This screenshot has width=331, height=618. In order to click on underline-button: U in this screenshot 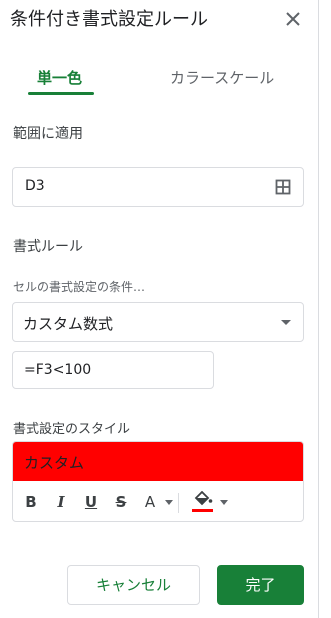, I will do `click(91, 502)`.